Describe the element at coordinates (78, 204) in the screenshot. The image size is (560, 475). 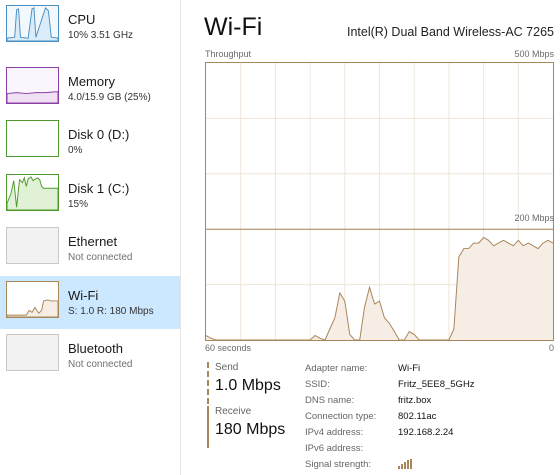
I see `sidebar-item-sub: 15%` at that location.